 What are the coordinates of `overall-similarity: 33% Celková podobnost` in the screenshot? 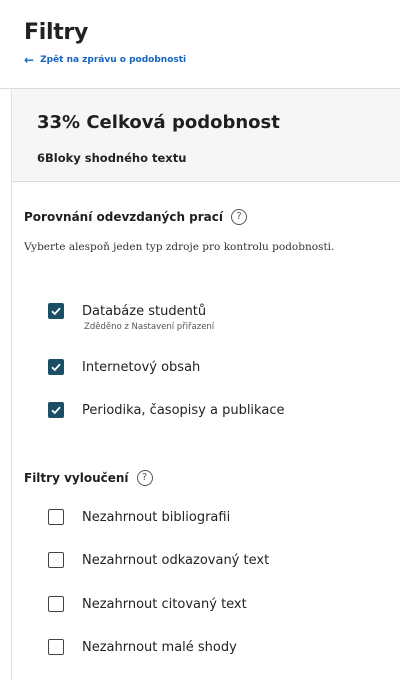 It's located at (158, 122).